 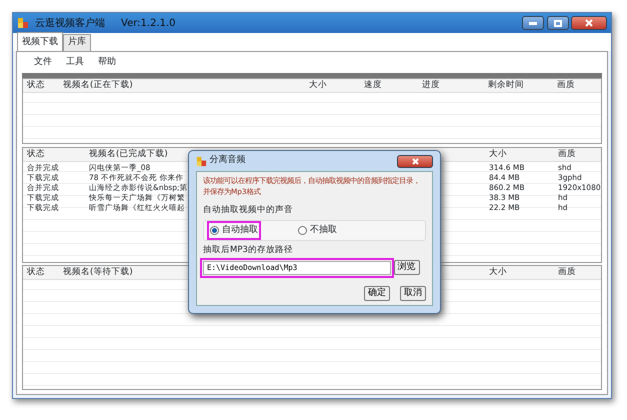 What do you see at coordinates (518, 85) in the screenshot?
I see `column-header: 剩余时间` at bounding box center [518, 85].